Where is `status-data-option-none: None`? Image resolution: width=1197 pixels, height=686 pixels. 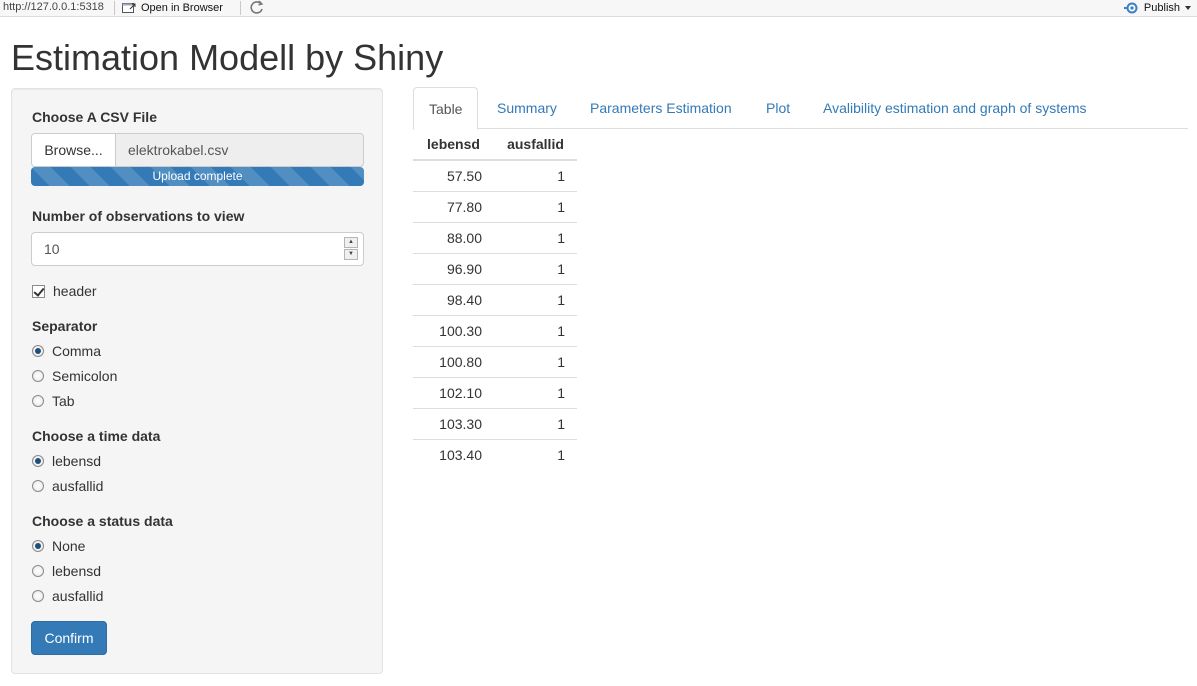
status-data-option-none: None is located at coordinates (58, 546).